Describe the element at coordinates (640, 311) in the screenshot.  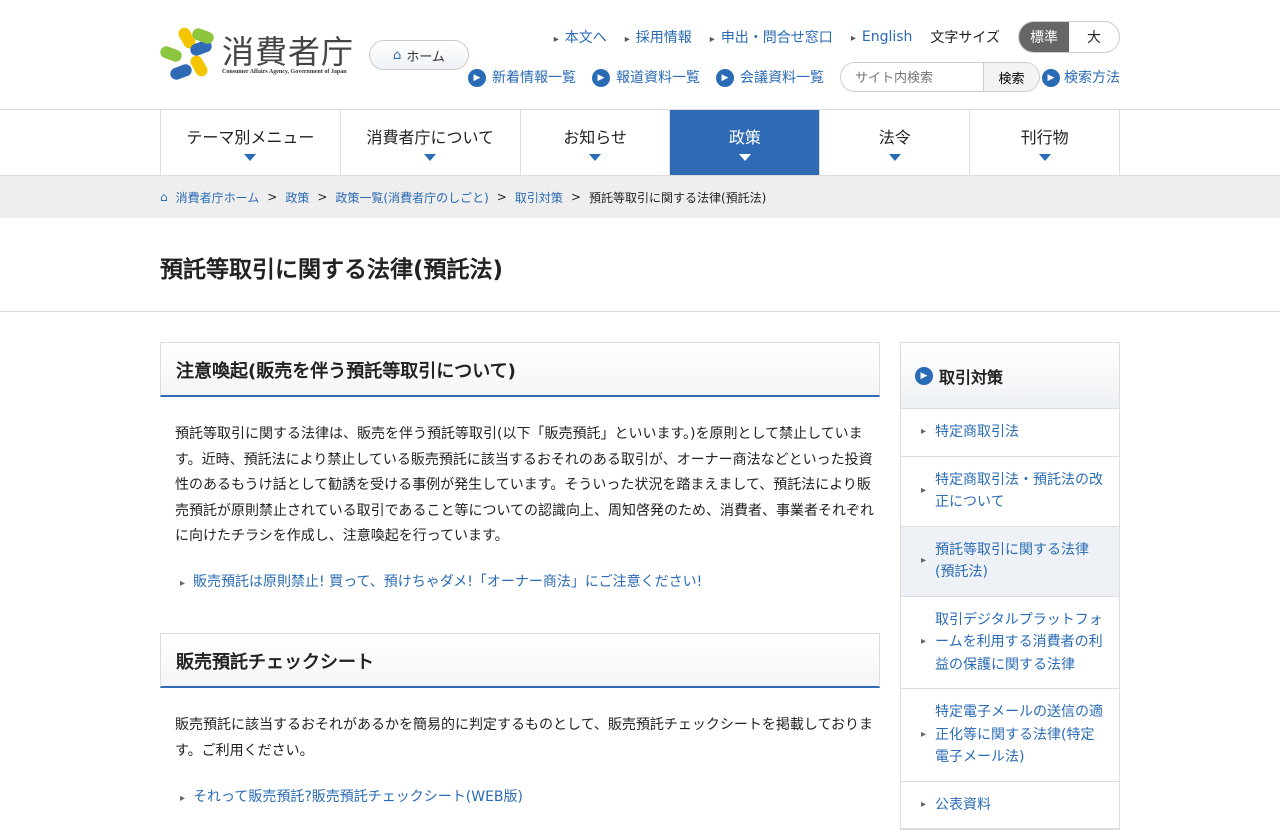
I see `divider` at that location.